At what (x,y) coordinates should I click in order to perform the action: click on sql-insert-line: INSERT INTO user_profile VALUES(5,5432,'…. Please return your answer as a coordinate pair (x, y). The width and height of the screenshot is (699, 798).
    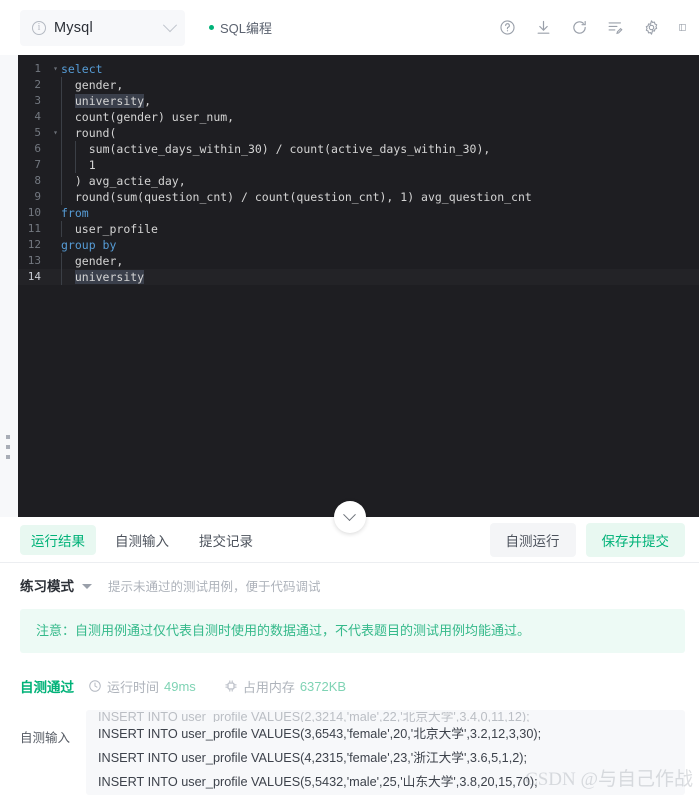
    Looking at the image, I should click on (318, 782).